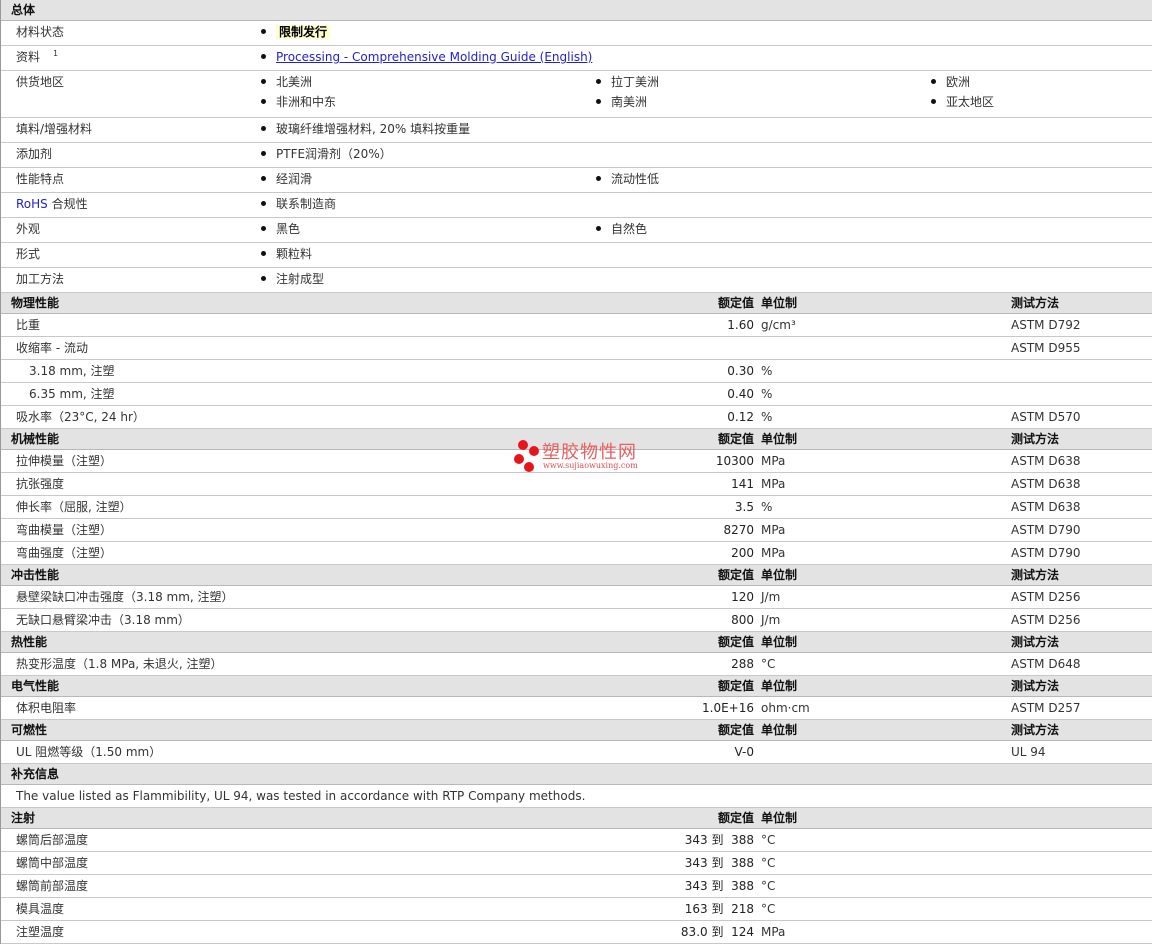 The width and height of the screenshot is (1152, 944). Describe the element at coordinates (365, 129) in the screenshot. I see `bullet-item: 玻璃纤维增强材料, 20% 填料按重量` at that location.